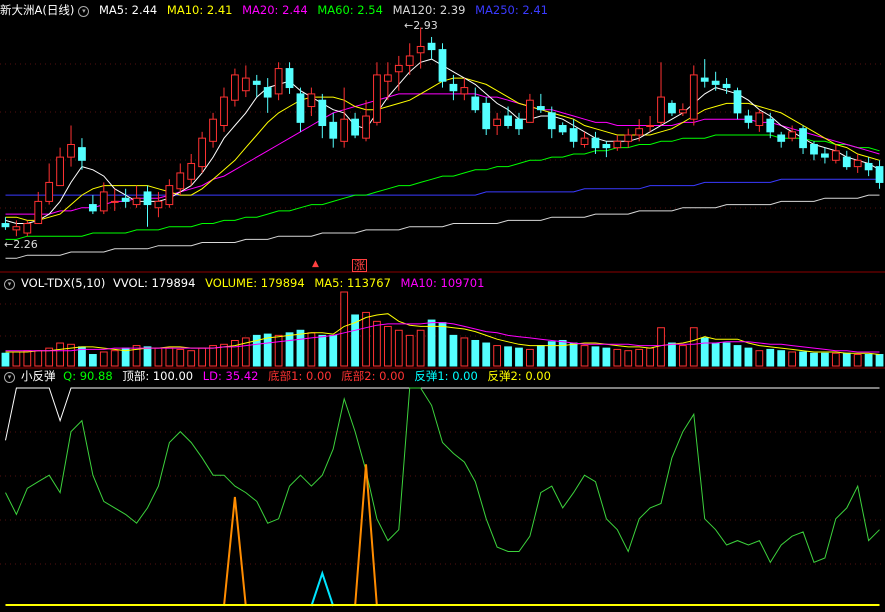 This screenshot has width=885, height=612. Describe the element at coordinates (350, 10) in the screenshot. I see `ma60-label: MA60: 2.54` at that location.